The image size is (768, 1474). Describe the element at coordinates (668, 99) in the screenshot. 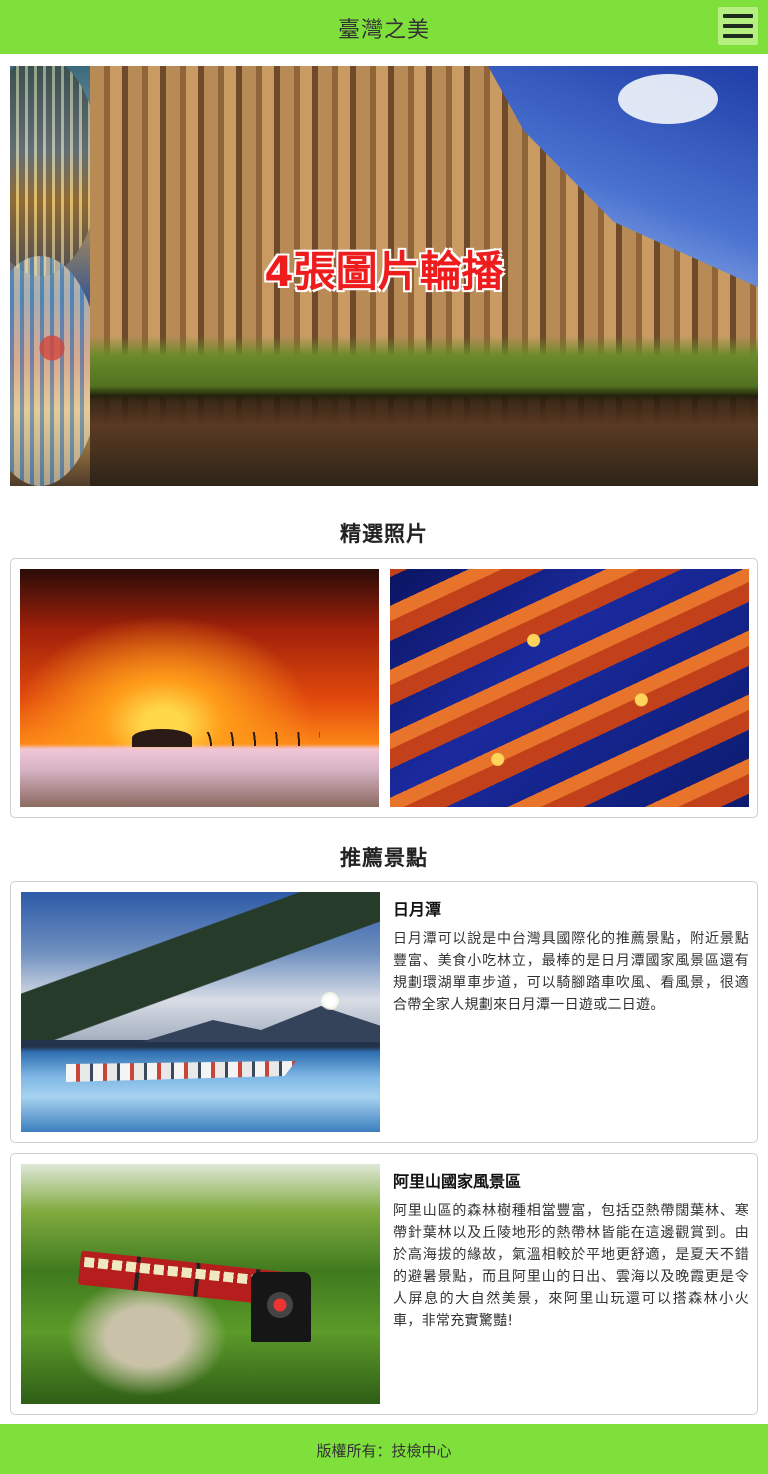

I see `cloud` at that location.